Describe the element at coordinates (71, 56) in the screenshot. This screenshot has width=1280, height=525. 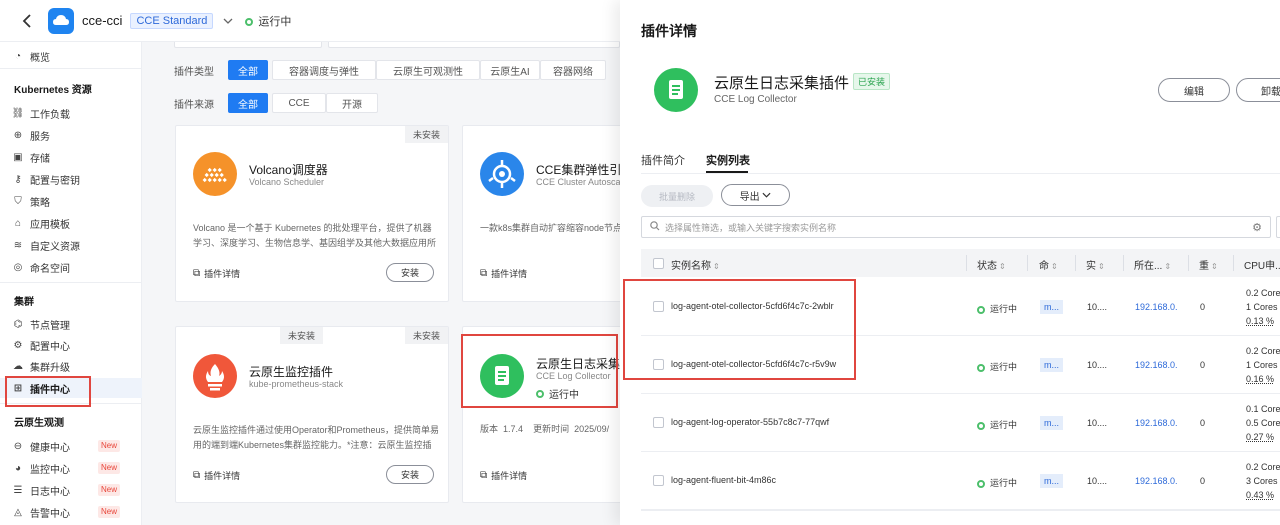
I see `sidebar-item-overview: ◔ 概览` at that location.